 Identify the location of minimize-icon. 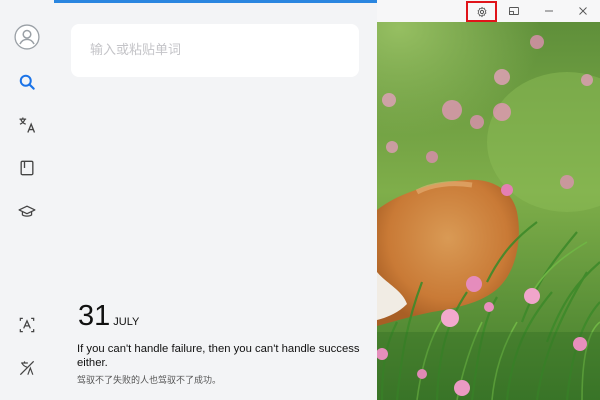
(549, 11).